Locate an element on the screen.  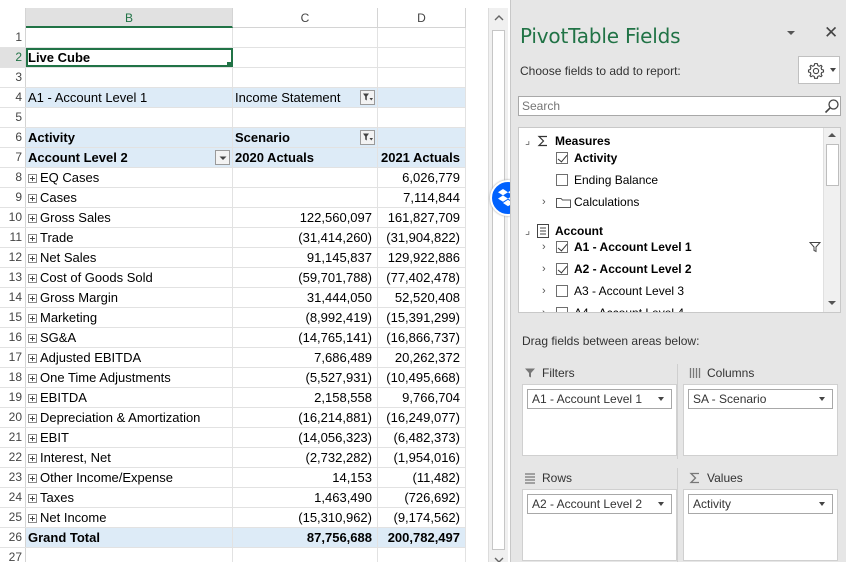
cell-b24: Taxes is located at coordinates (129, 497).